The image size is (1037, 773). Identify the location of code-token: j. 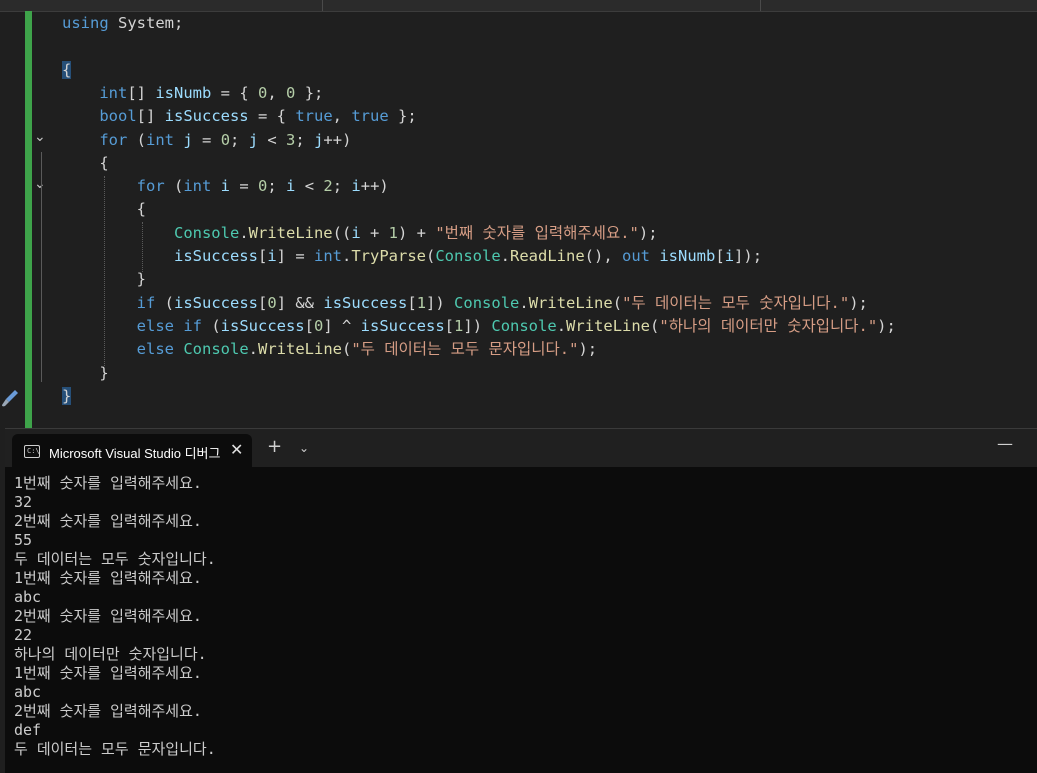
(319, 139).